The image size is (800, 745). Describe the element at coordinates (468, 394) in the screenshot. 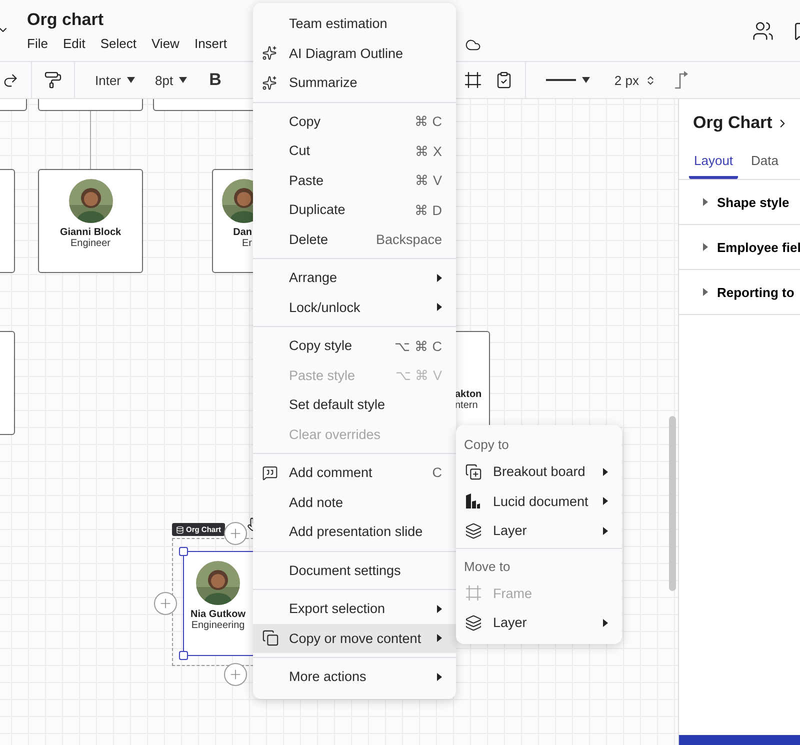

I see `employee-name: akton` at that location.